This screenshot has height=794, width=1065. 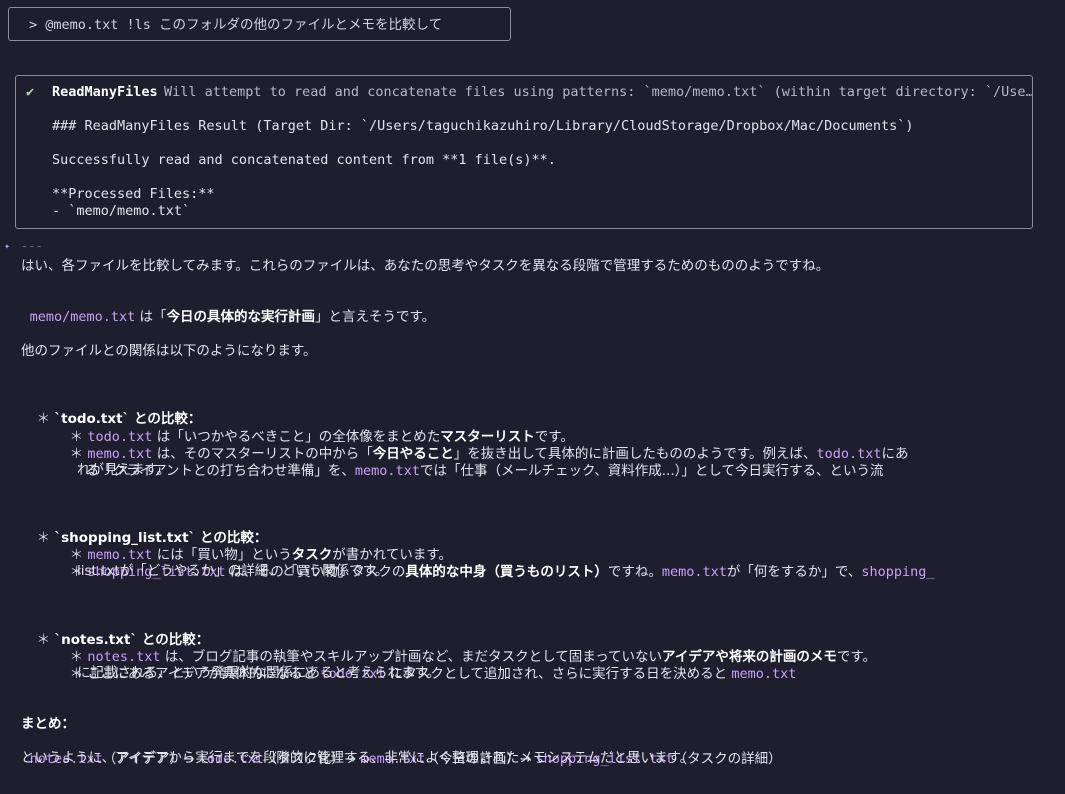 I want to click on sparkle-icon: ✦, so click(x=7, y=246).